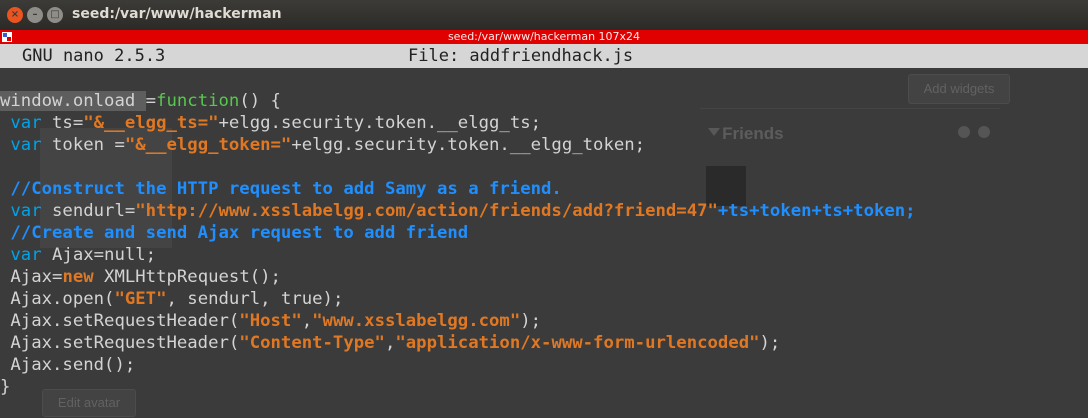  Describe the element at coordinates (99, 255) in the screenshot. I see `code-token: Ajax=null;` at that location.